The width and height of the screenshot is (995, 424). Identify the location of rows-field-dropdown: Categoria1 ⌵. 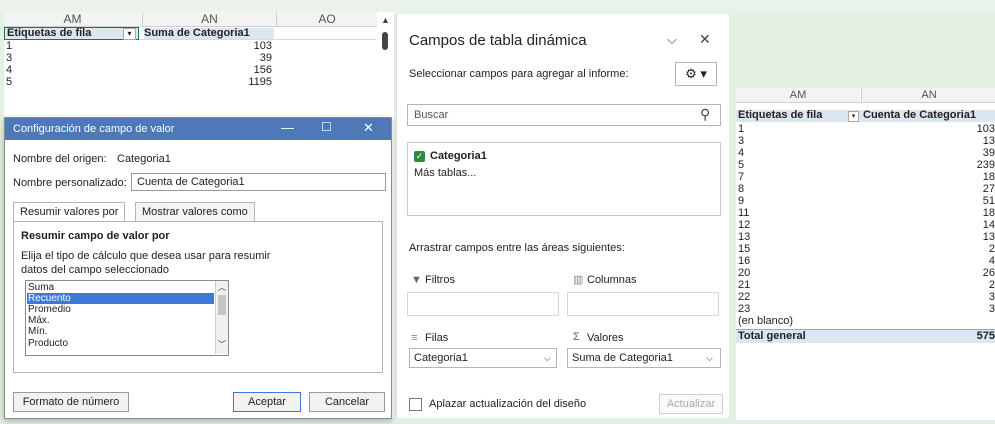
(483, 358).